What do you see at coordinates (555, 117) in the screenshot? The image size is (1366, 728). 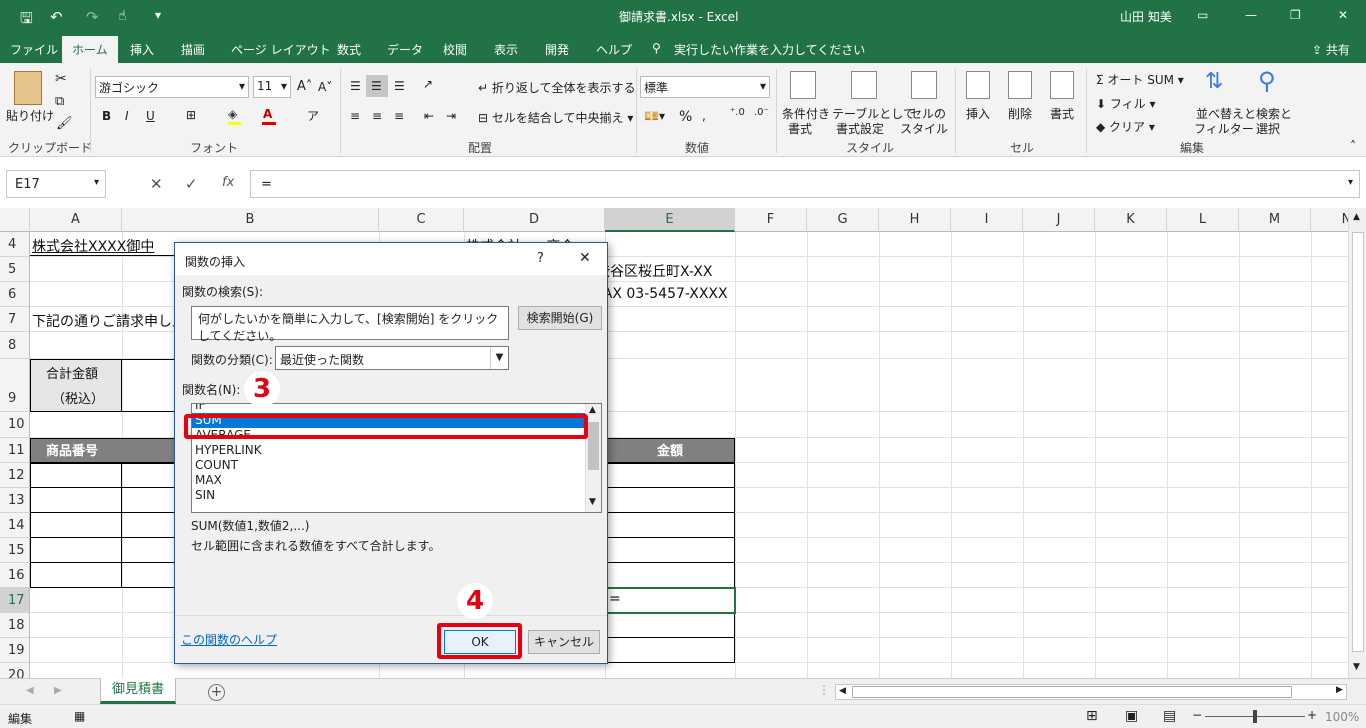 I see `merge-center-button: ⊟ セルを結合して中央揃え ▾` at bounding box center [555, 117].